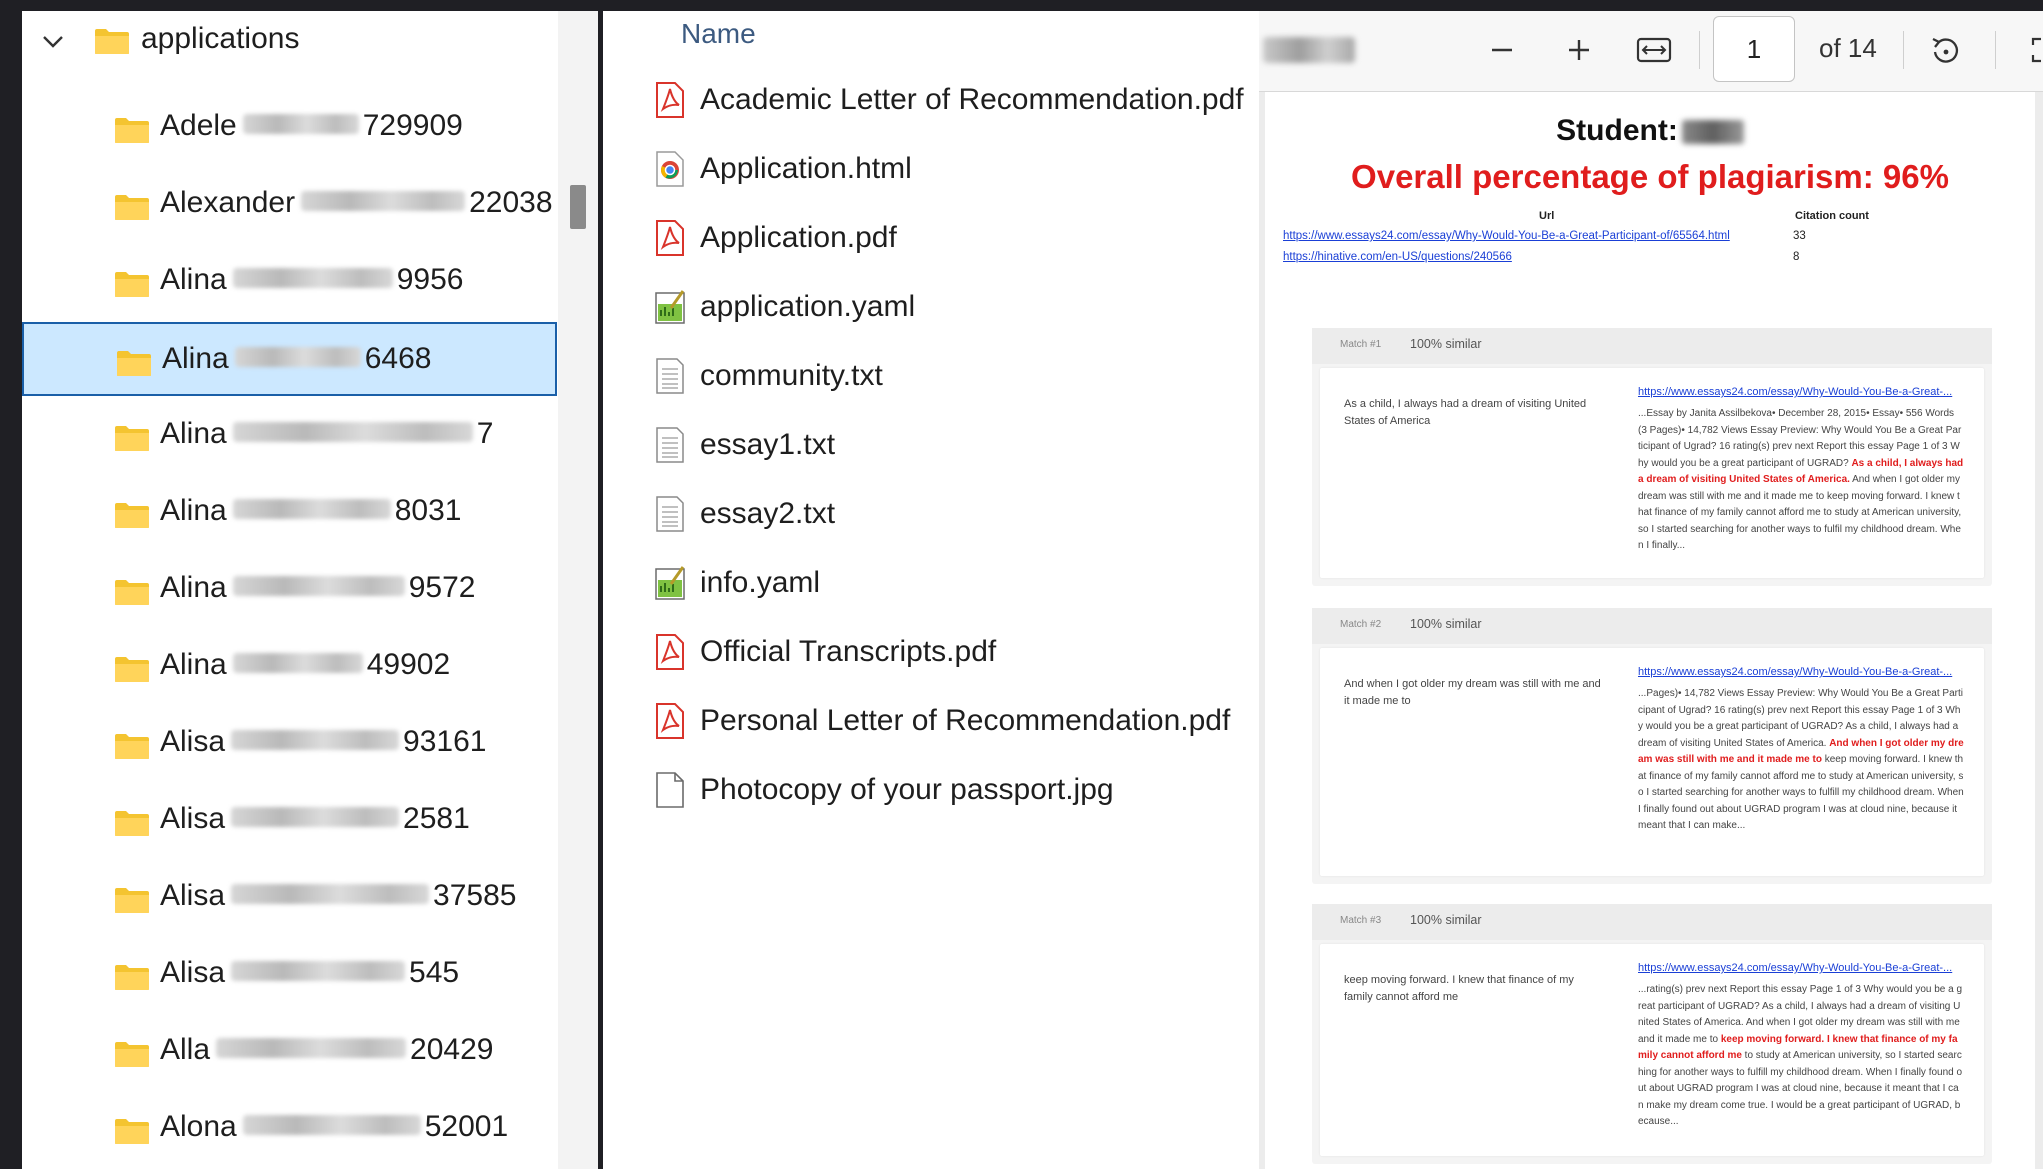  Describe the element at coordinates (931, 103) in the screenshot. I see `file-item: Academic Letter of Recommendation.pdf` at that location.